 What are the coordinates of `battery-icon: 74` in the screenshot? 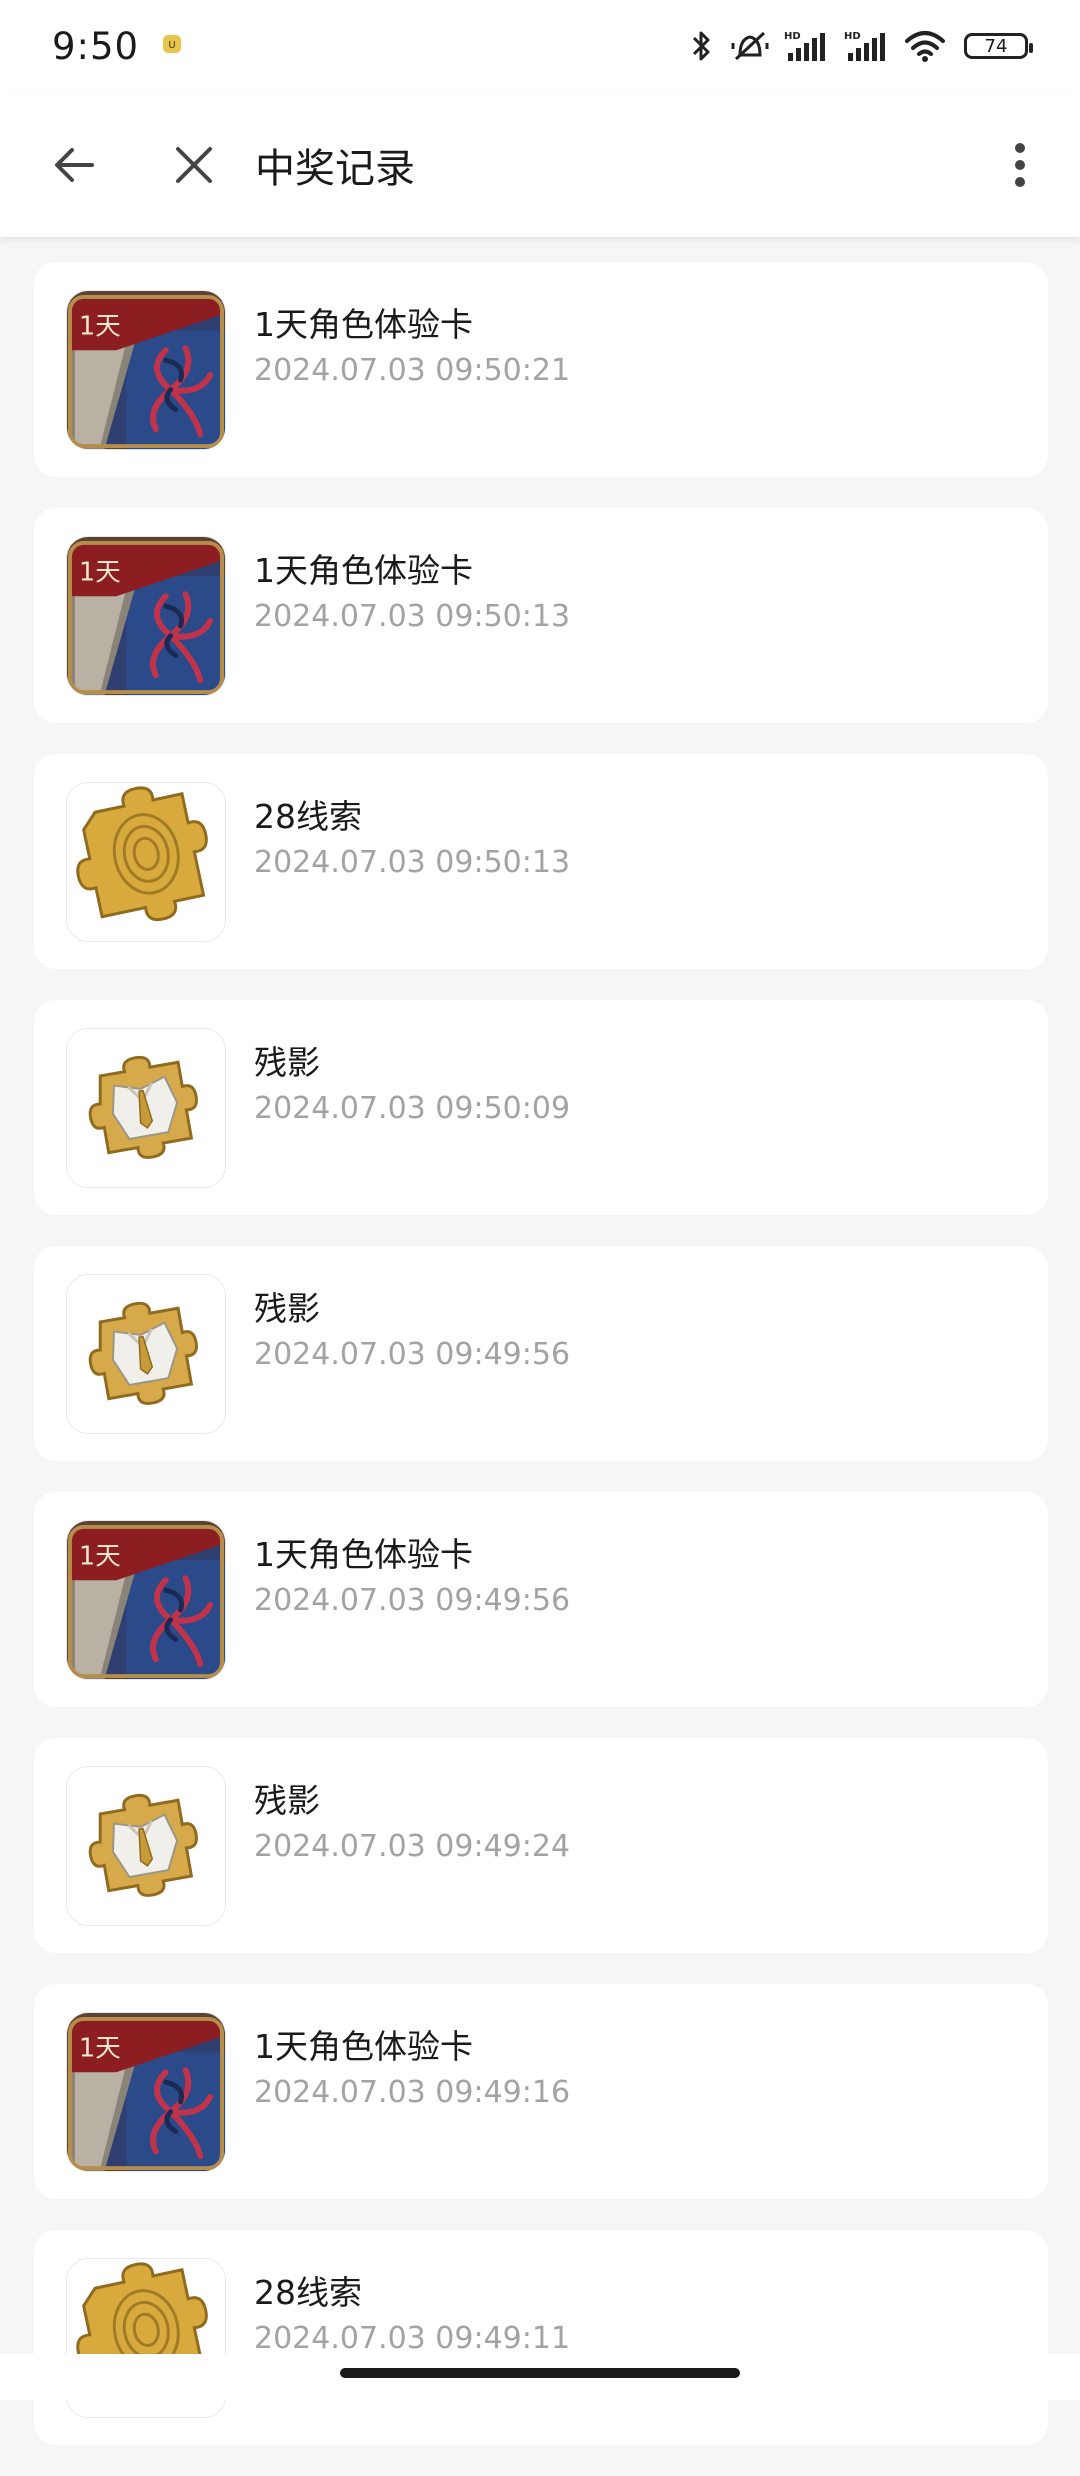 It's located at (998, 46).